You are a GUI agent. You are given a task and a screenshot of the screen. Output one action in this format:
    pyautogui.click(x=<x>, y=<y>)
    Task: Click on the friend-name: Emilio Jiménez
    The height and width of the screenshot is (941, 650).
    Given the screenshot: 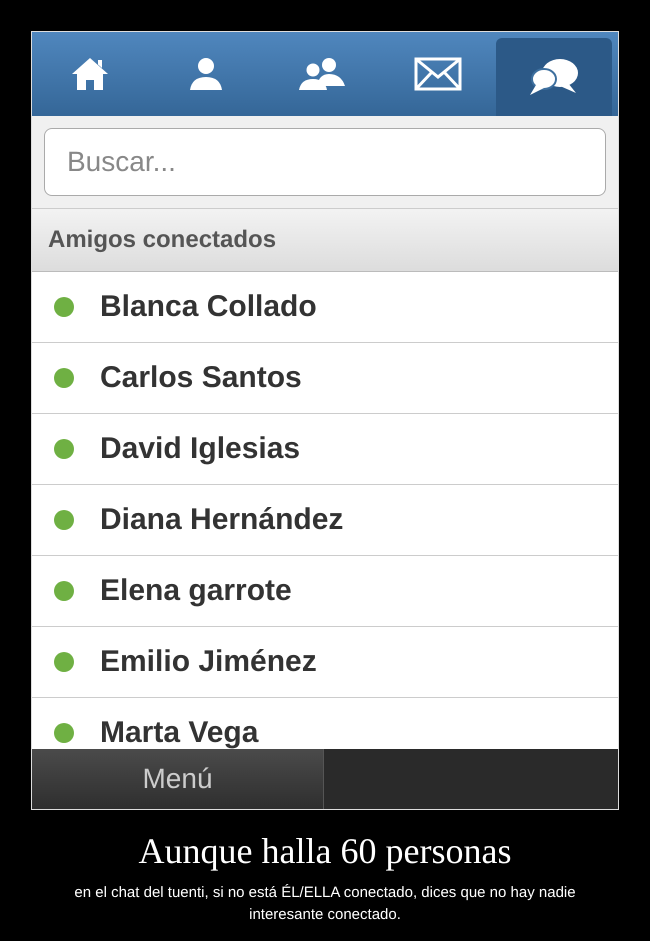 What is the action you would take?
    pyautogui.click(x=208, y=662)
    